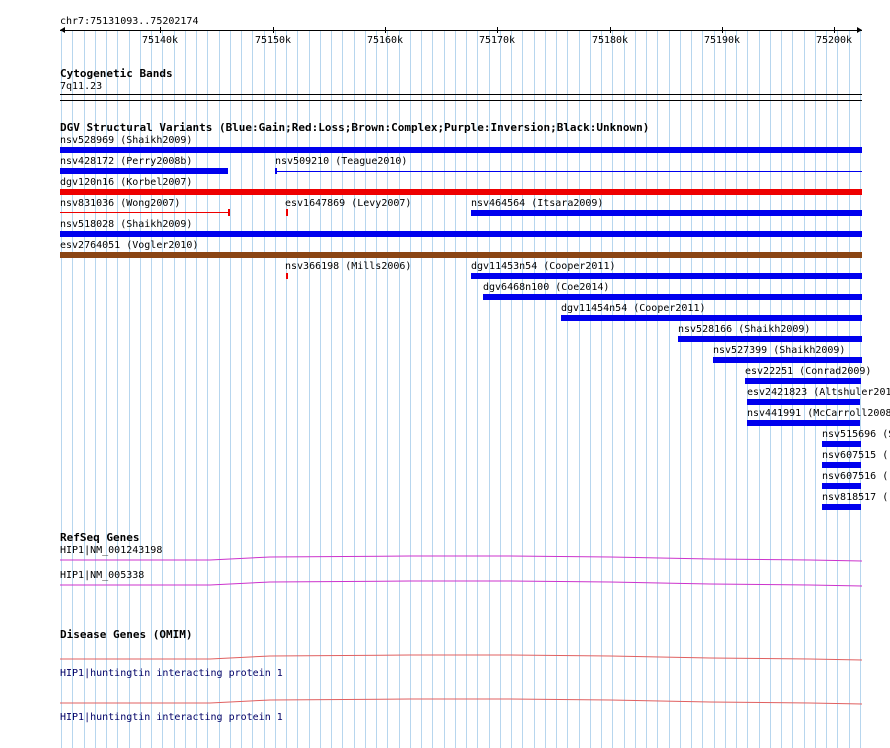 This screenshot has width=890, height=748. I want to click on variant-gain-line, so click(568, 171).